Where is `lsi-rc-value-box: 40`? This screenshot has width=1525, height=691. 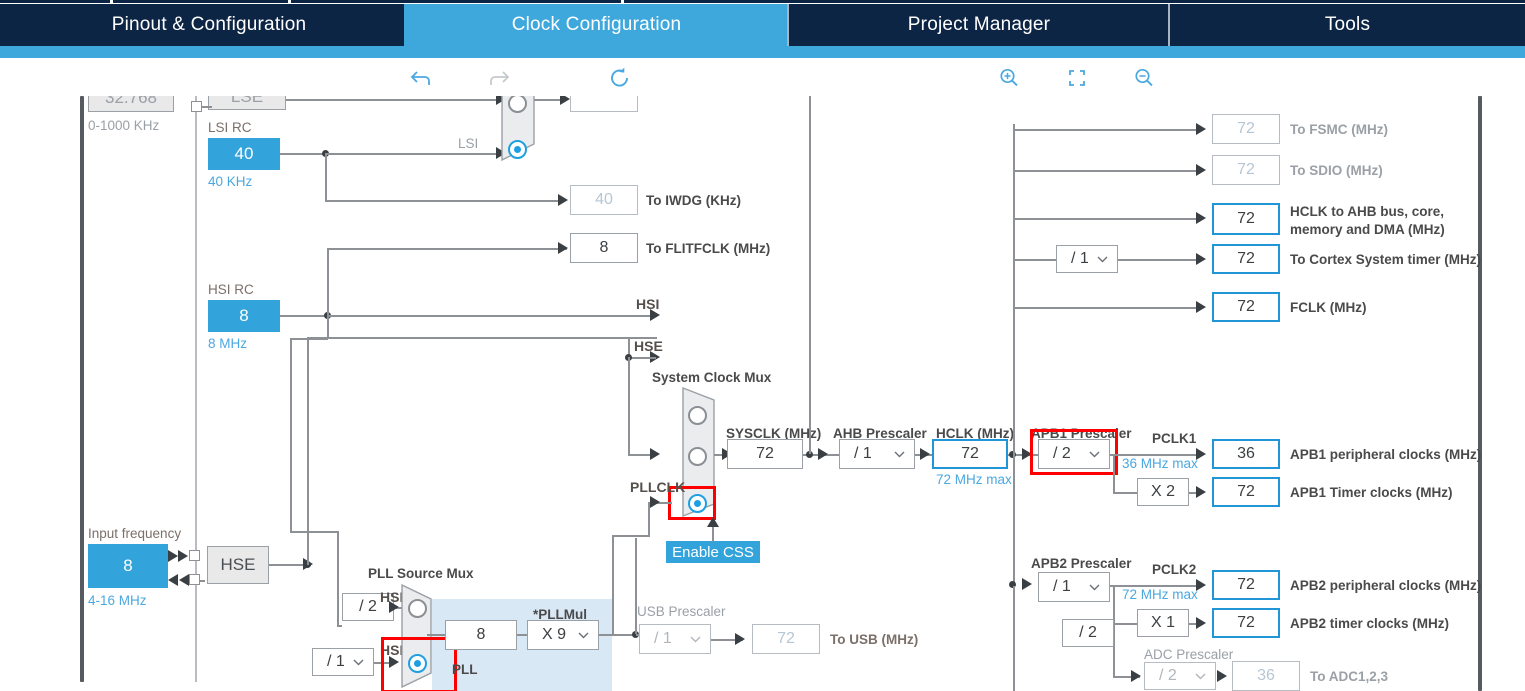 lsi-rc-value-box: 40 is located at coordinates (244, 154).